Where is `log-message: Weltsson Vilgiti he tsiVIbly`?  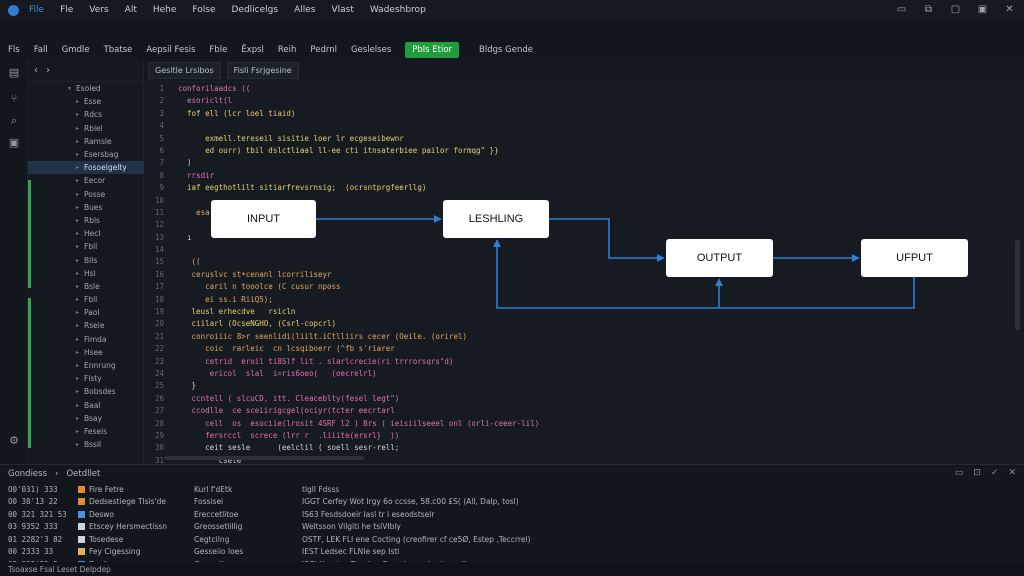 log-message: Weltsson Vilgiti he tsiVIbly is located at coordinates (351, 527).